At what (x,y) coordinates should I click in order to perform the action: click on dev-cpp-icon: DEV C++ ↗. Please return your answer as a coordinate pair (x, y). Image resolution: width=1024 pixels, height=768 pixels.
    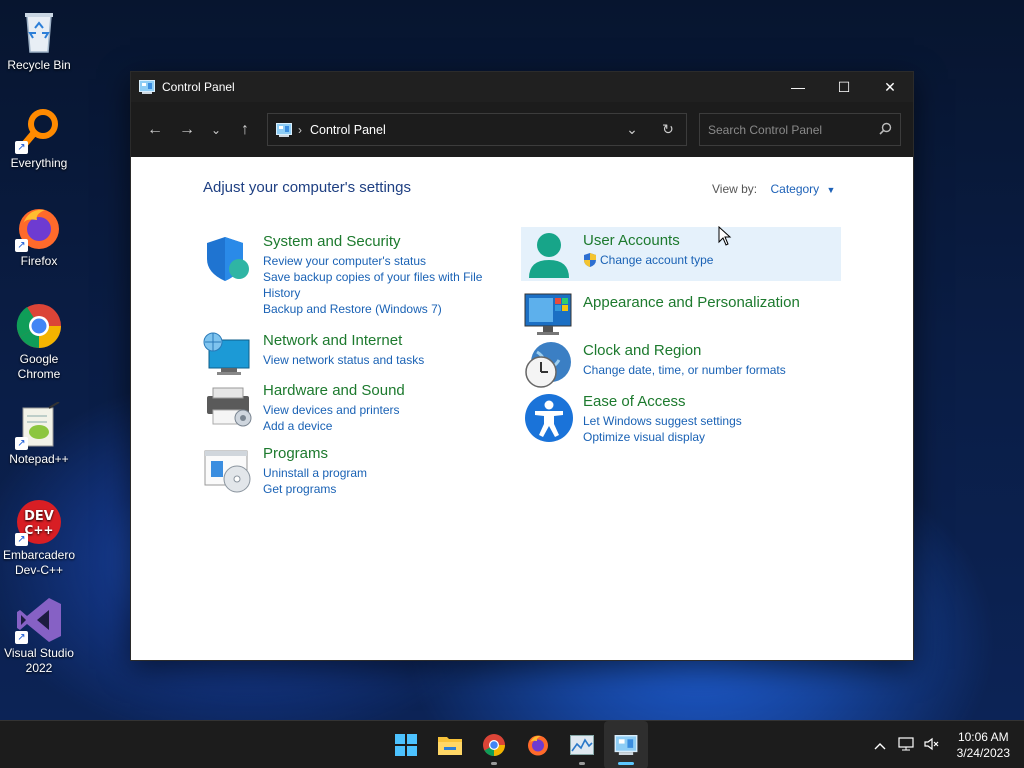
    Looking at the image, I should click on (39, 522).